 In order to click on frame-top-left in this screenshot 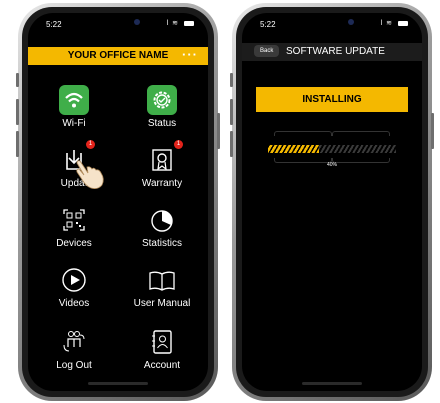, I will do `click(303, 133)`.